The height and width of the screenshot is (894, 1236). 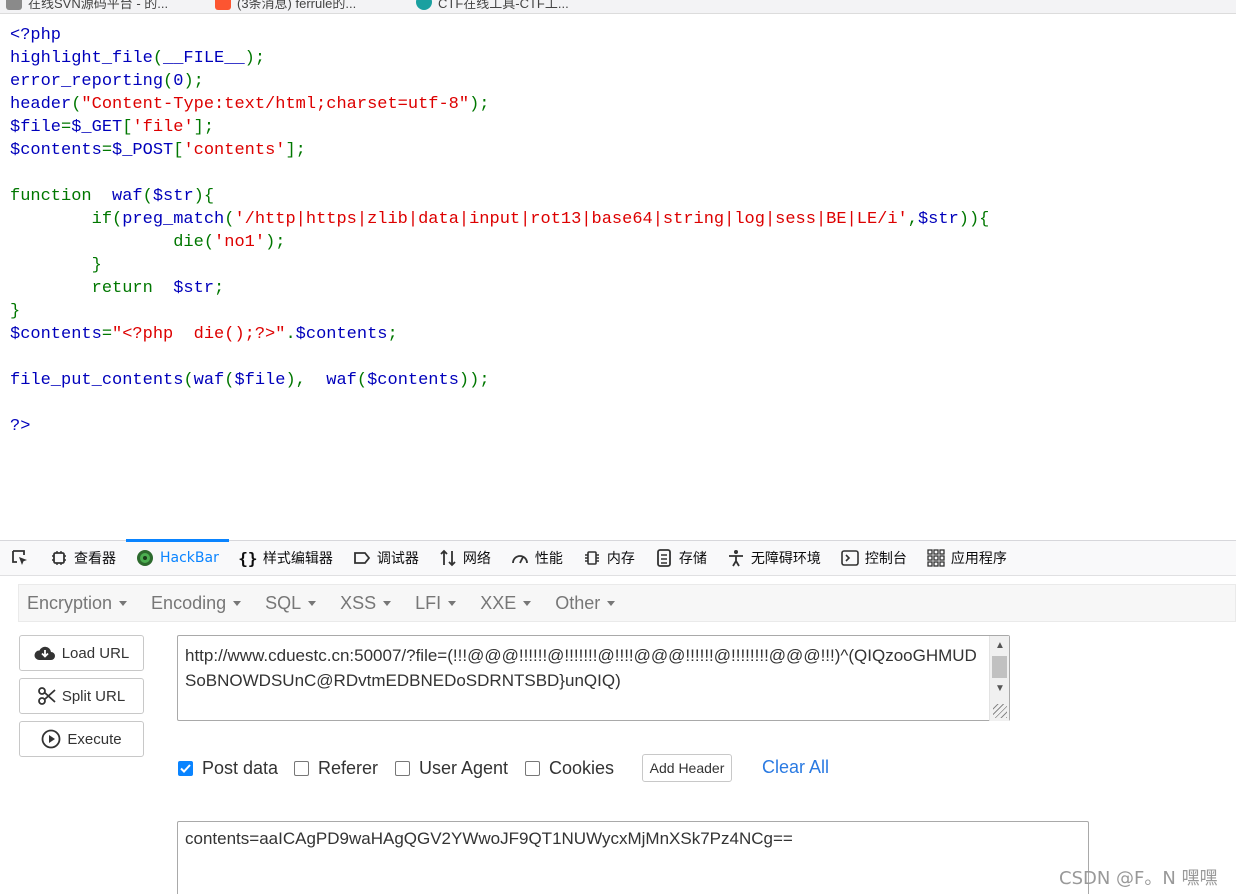 I want to click on tab-memory: 内存, so click(x=609, y=558).